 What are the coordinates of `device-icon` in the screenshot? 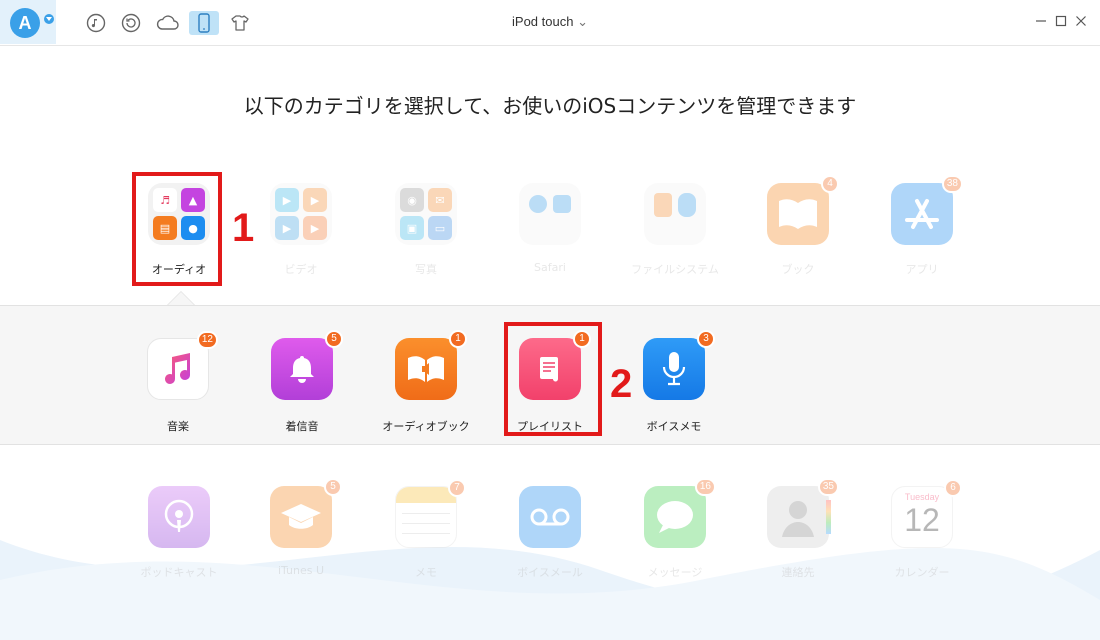 It's located at (204, 23).